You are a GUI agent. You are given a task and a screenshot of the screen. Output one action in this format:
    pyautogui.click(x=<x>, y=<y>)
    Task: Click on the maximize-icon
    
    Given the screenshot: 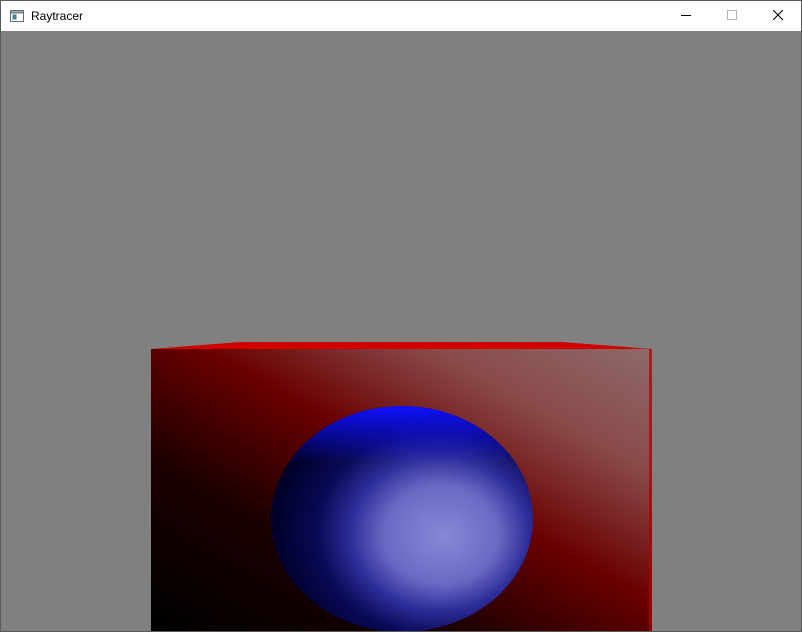 What is the action you would take?
    pyautogui.click(x=732, y=16)
    